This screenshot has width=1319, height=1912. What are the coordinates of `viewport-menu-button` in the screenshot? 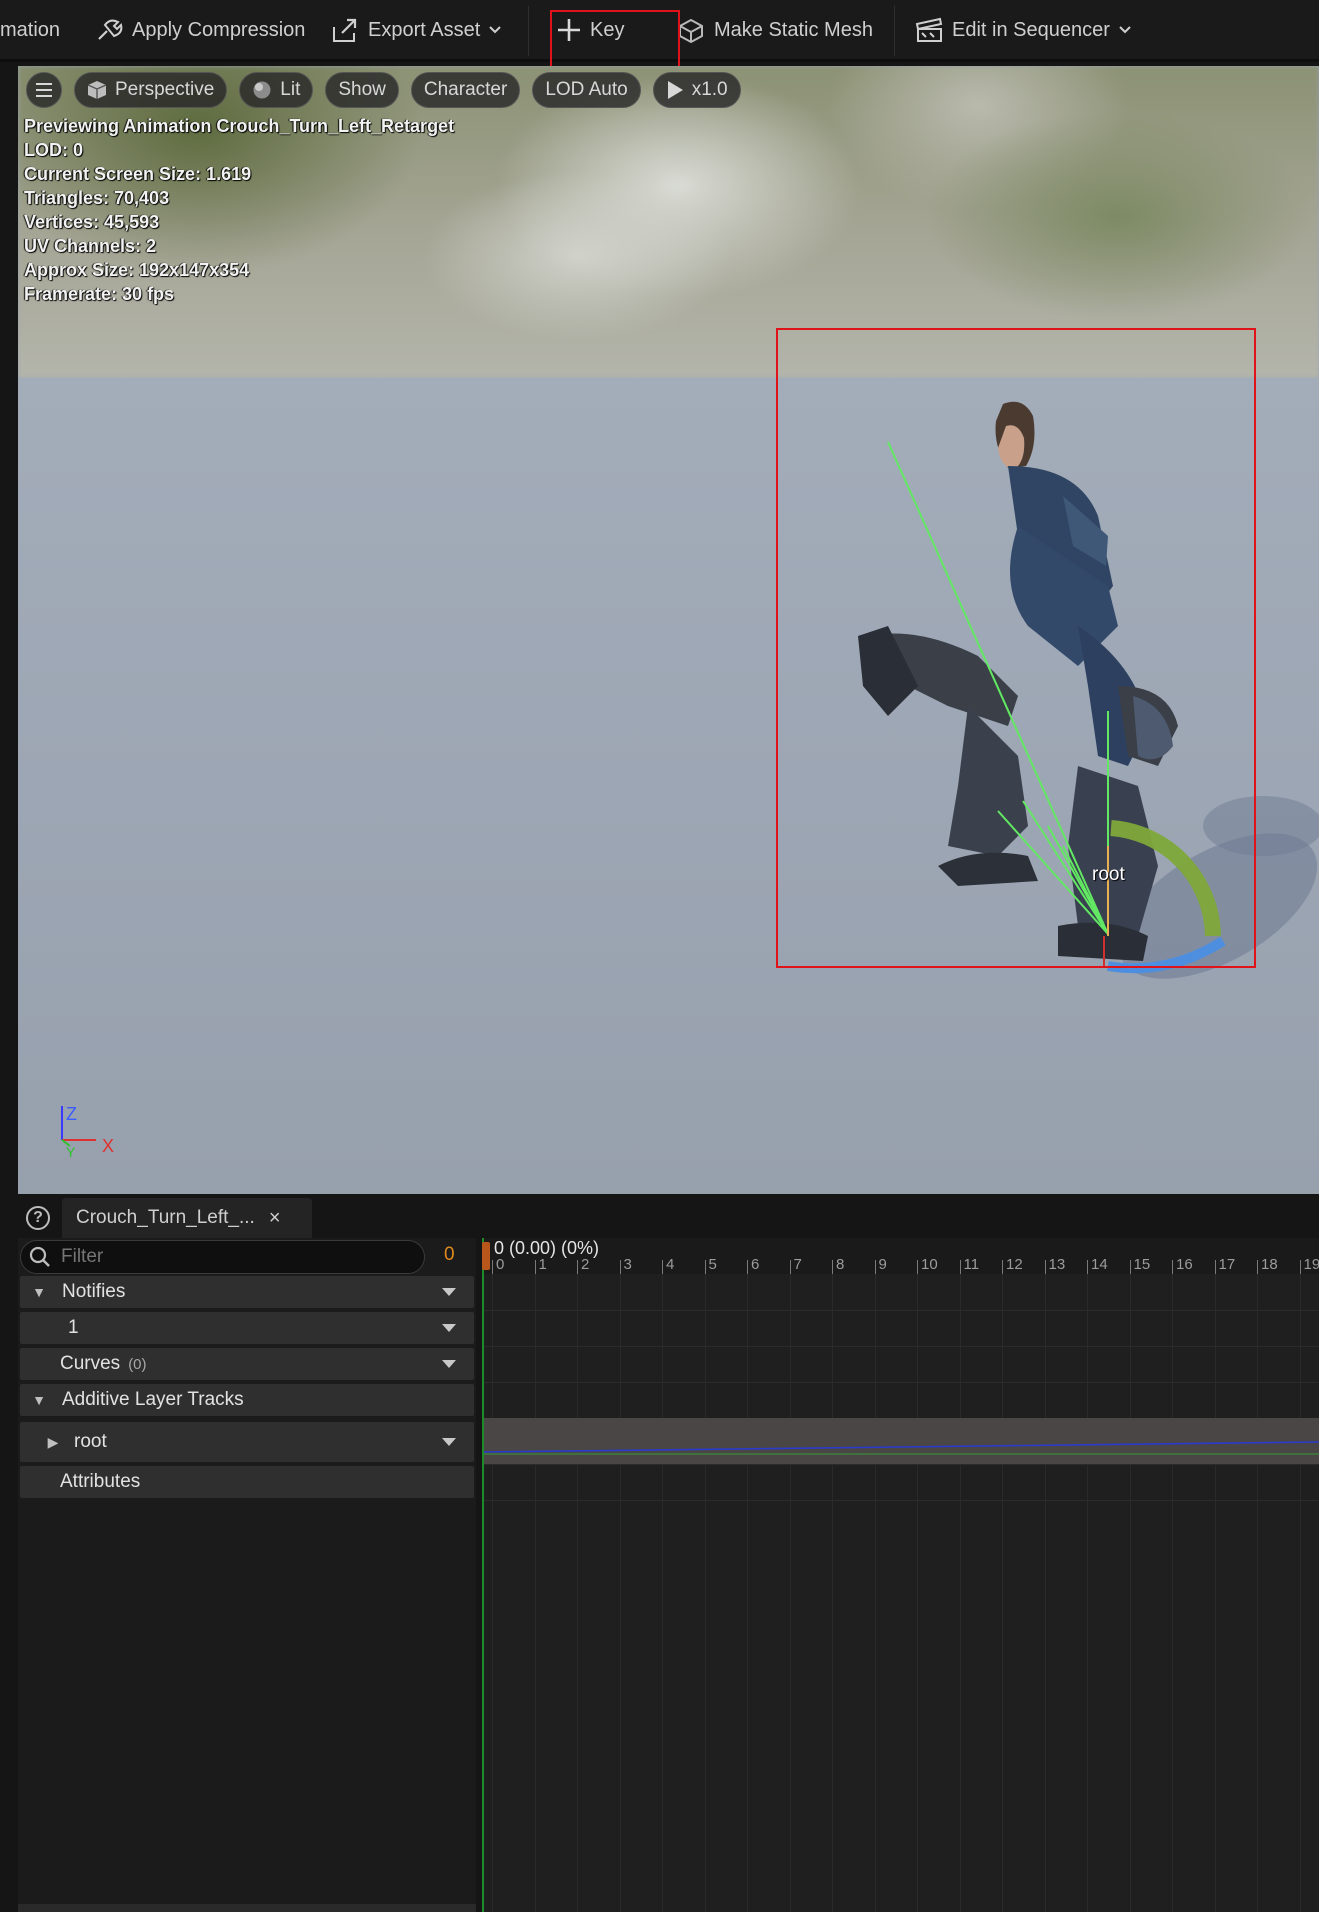 It's located at (44, 90).